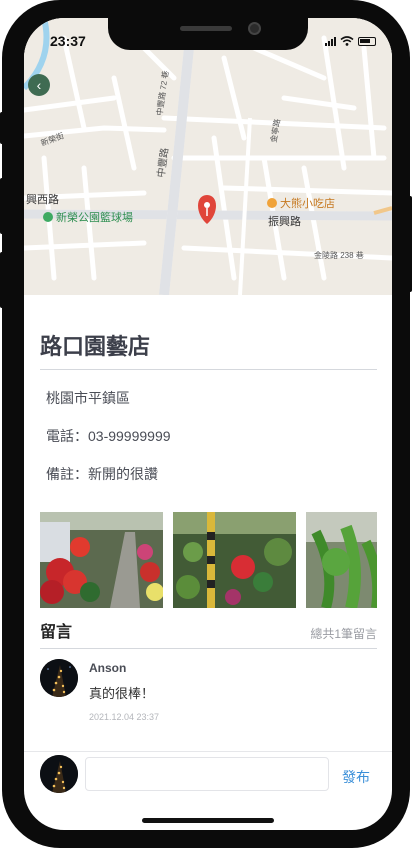 The image size is (412, 850). Describe the element at coordinates (124, 717) in the screenshot. I see `comment-time: 2021.12.04 23:37` at that location.